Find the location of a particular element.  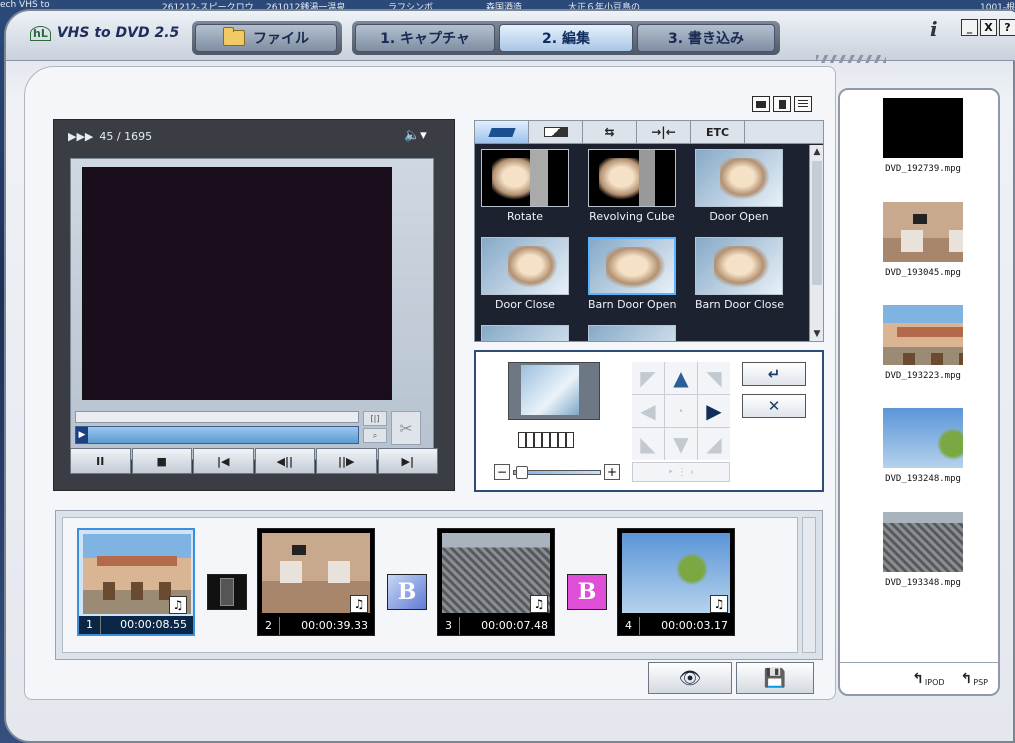

transition-2: B is located at coordinates (407, 592).